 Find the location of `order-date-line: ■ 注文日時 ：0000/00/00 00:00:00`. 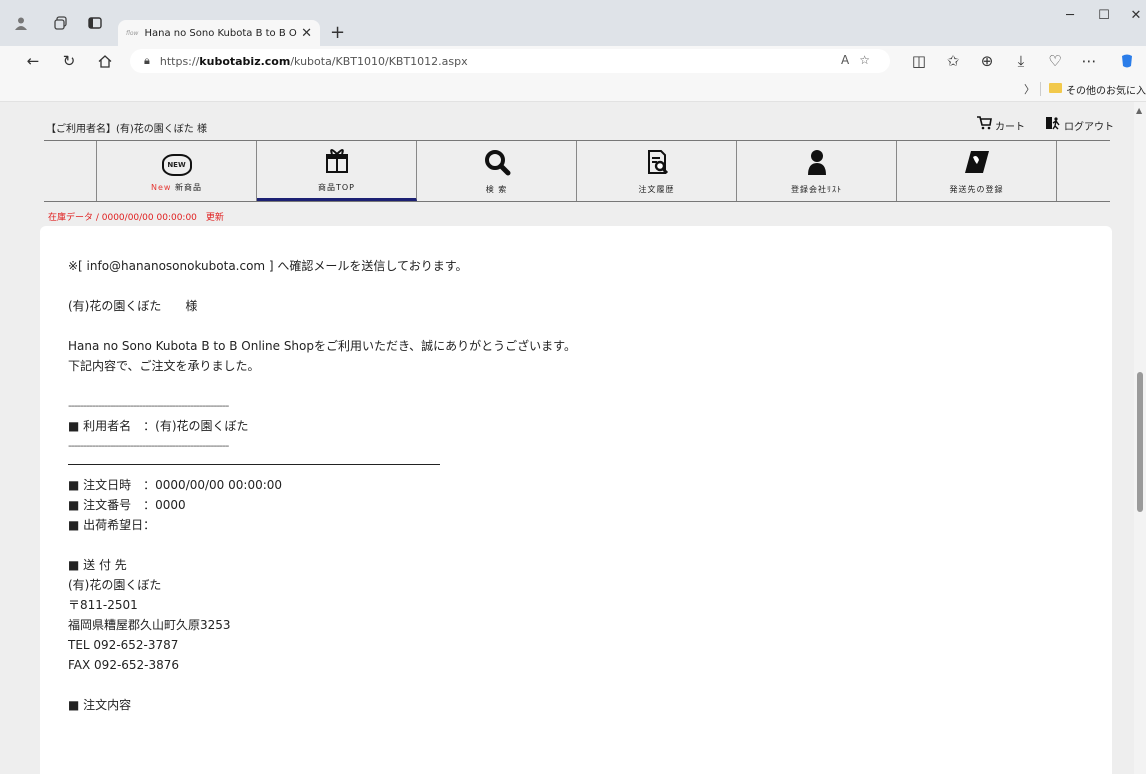

order-date-line: ■ 注文日時 ：0000/00/00 00:00:00 is located at coordinates (175, 485).